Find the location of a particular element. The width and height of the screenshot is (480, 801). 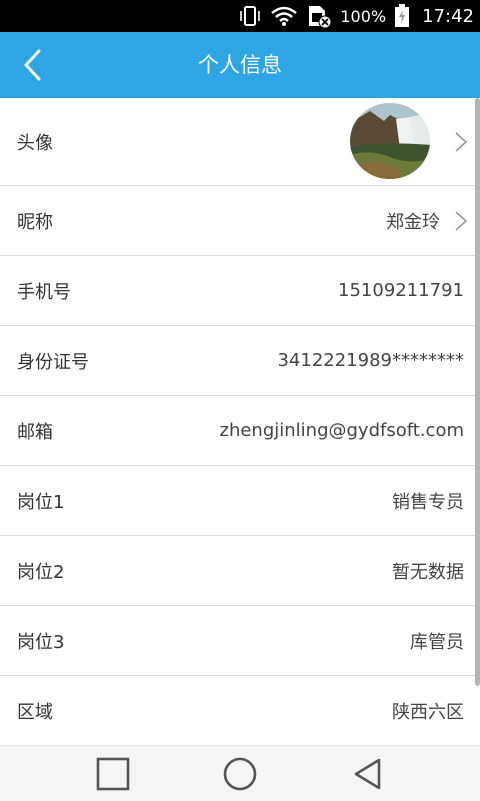

row-value: 郑金玲 is located at coordinates (413, 222).